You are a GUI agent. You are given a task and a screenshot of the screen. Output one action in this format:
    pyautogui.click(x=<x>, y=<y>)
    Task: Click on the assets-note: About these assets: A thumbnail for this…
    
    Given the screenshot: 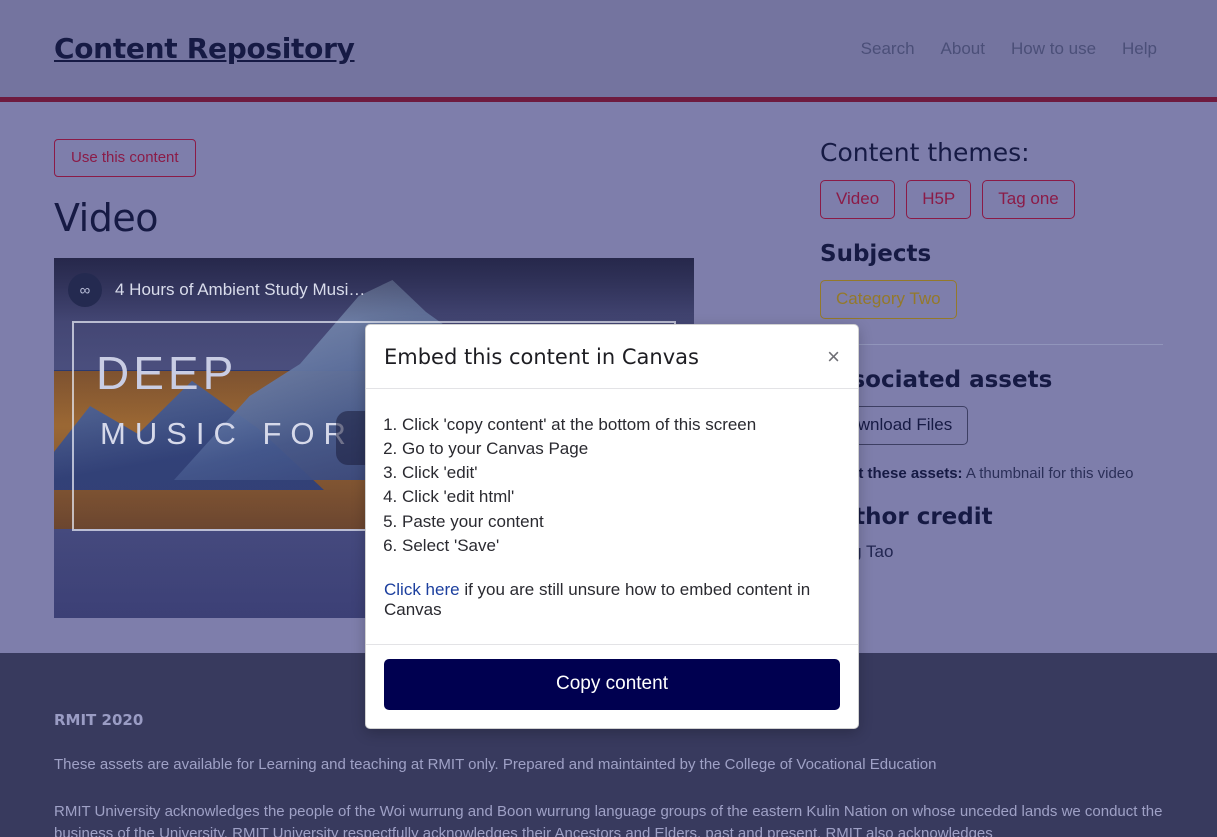 What is the action you would take?
    pyautogui.click(x=991, y=473)
    